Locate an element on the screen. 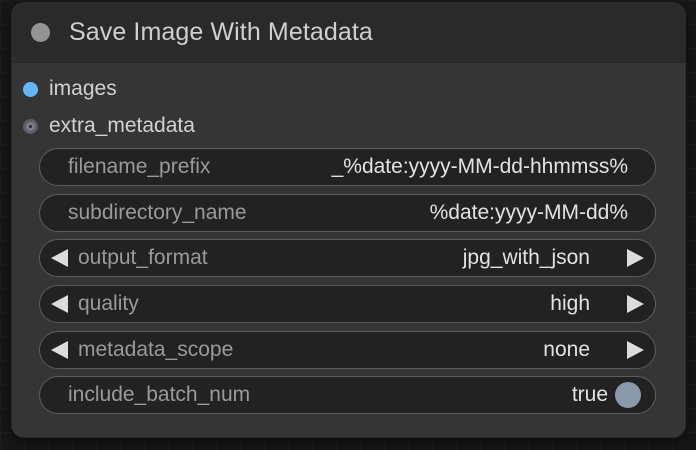 The image size is (696, 450). toggle-knob-icon is located at coordinates (628, 395).